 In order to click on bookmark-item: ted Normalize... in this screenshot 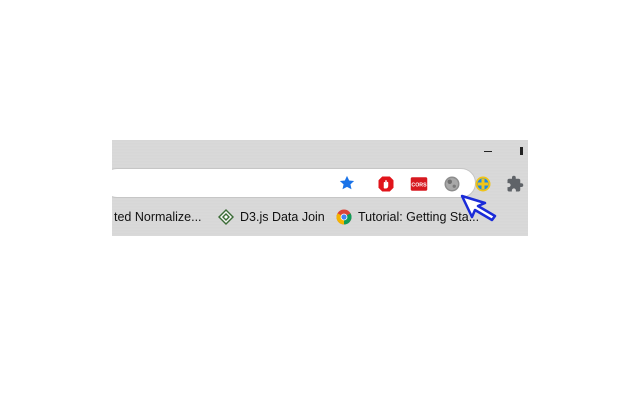, I will do `click(158, 217)`.